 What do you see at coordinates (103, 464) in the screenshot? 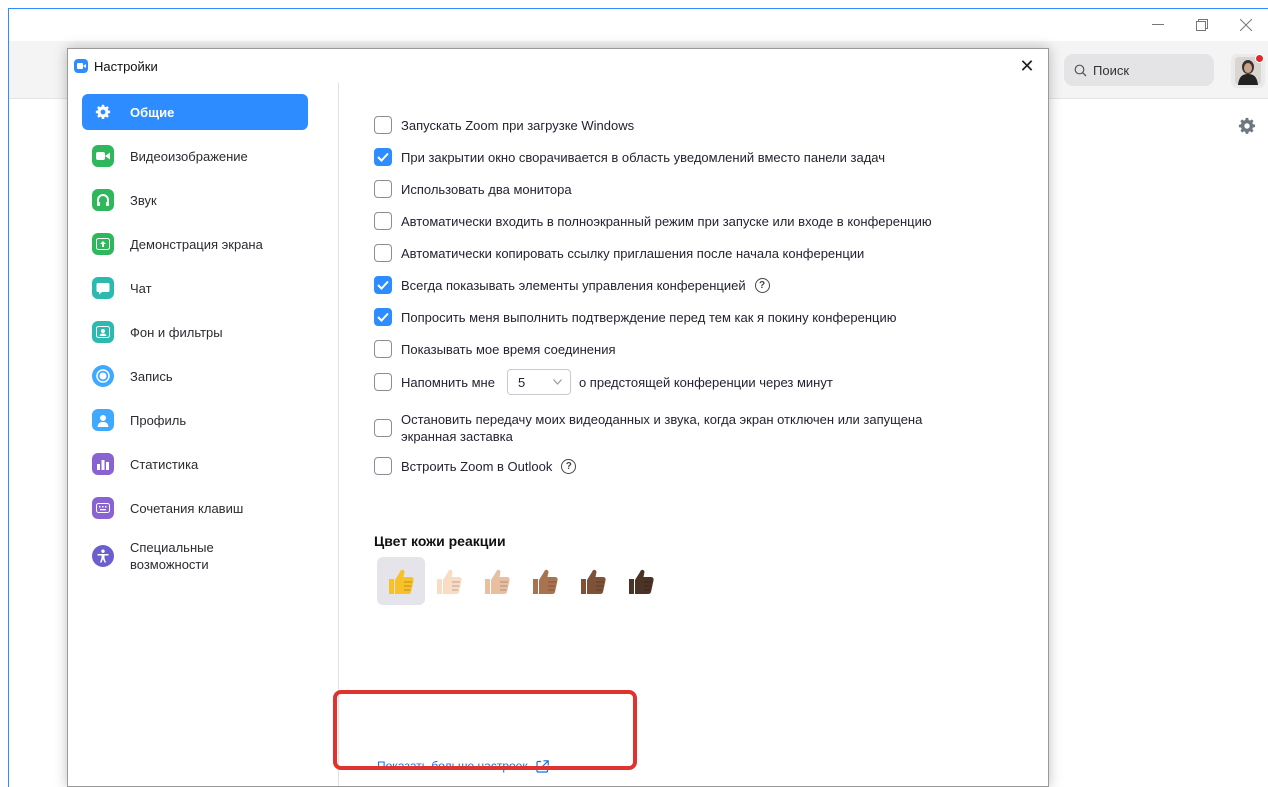
I see `statistics-icon` at bounding box center [103, 464].